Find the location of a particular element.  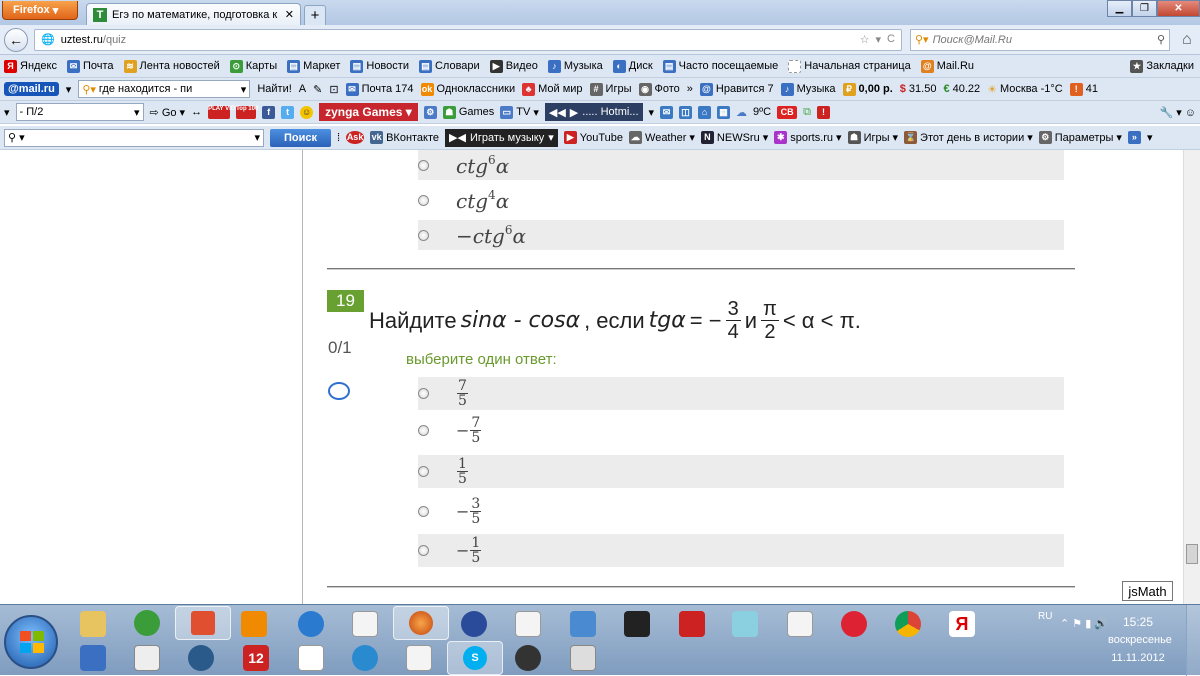

smiley-icon: ☺ is located at coordinates (307, 112).